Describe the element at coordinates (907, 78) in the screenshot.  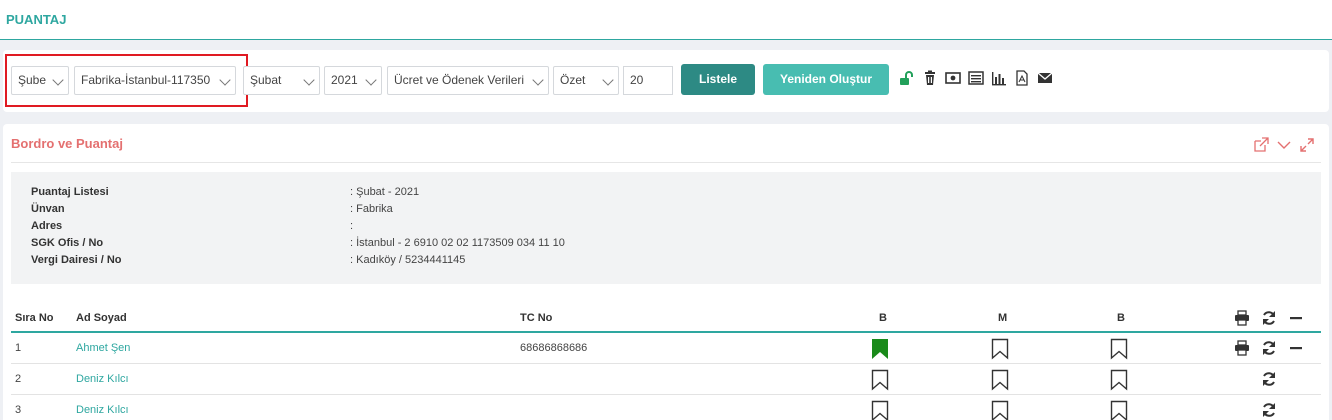
I see `unlock-icon` at that location.